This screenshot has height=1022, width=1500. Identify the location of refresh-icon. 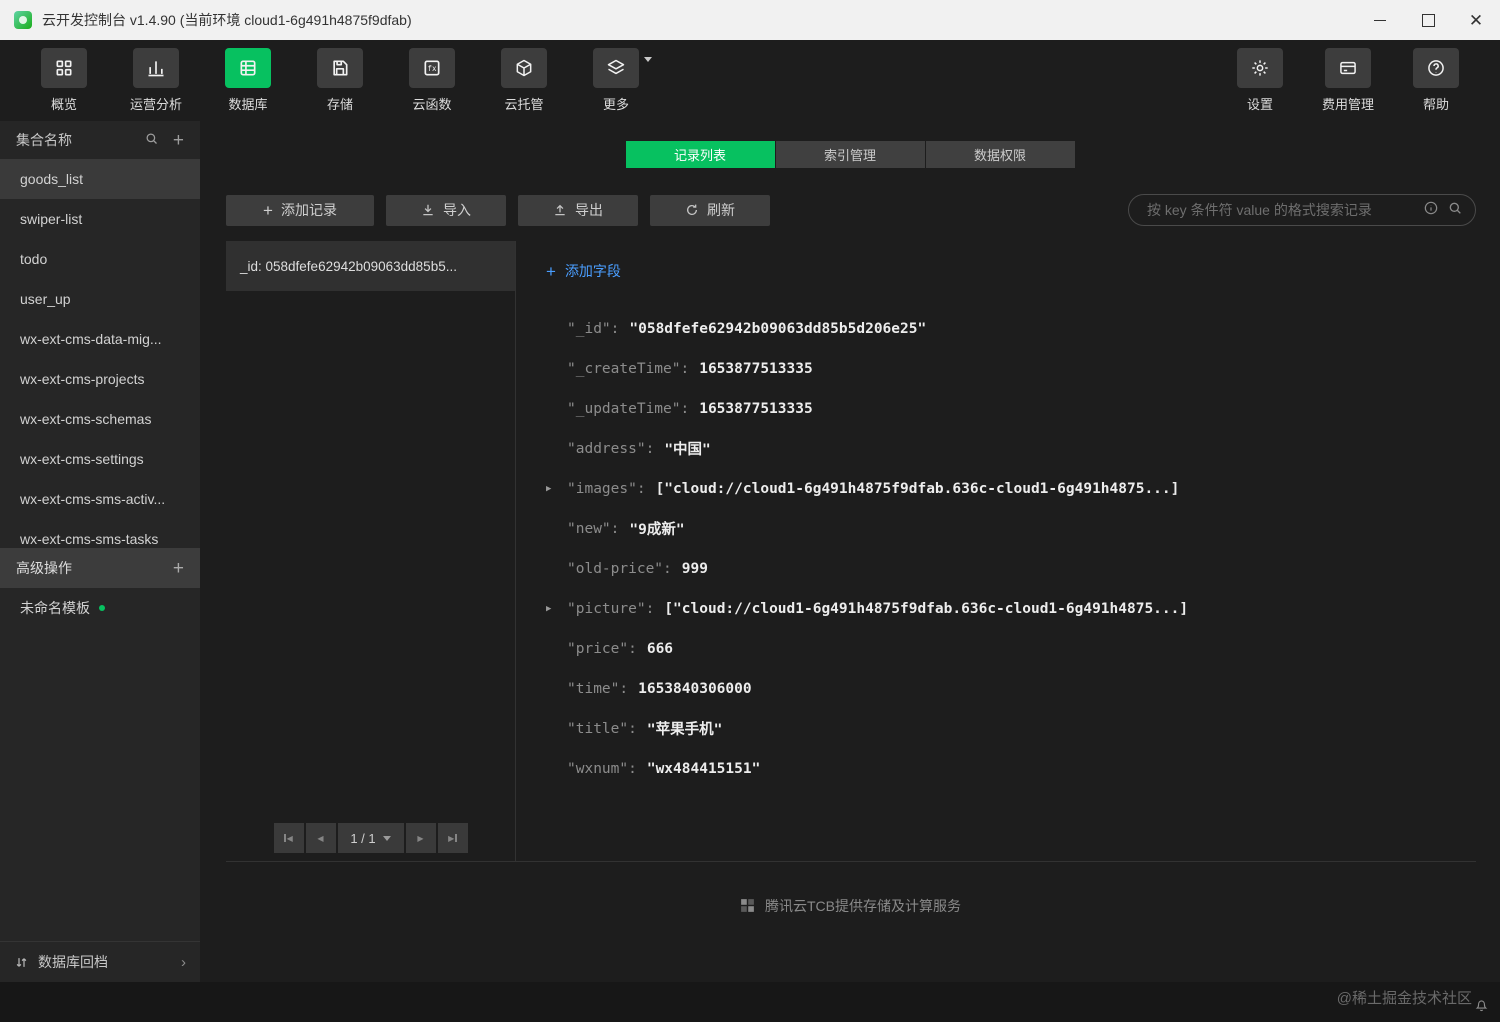
(692, 210).